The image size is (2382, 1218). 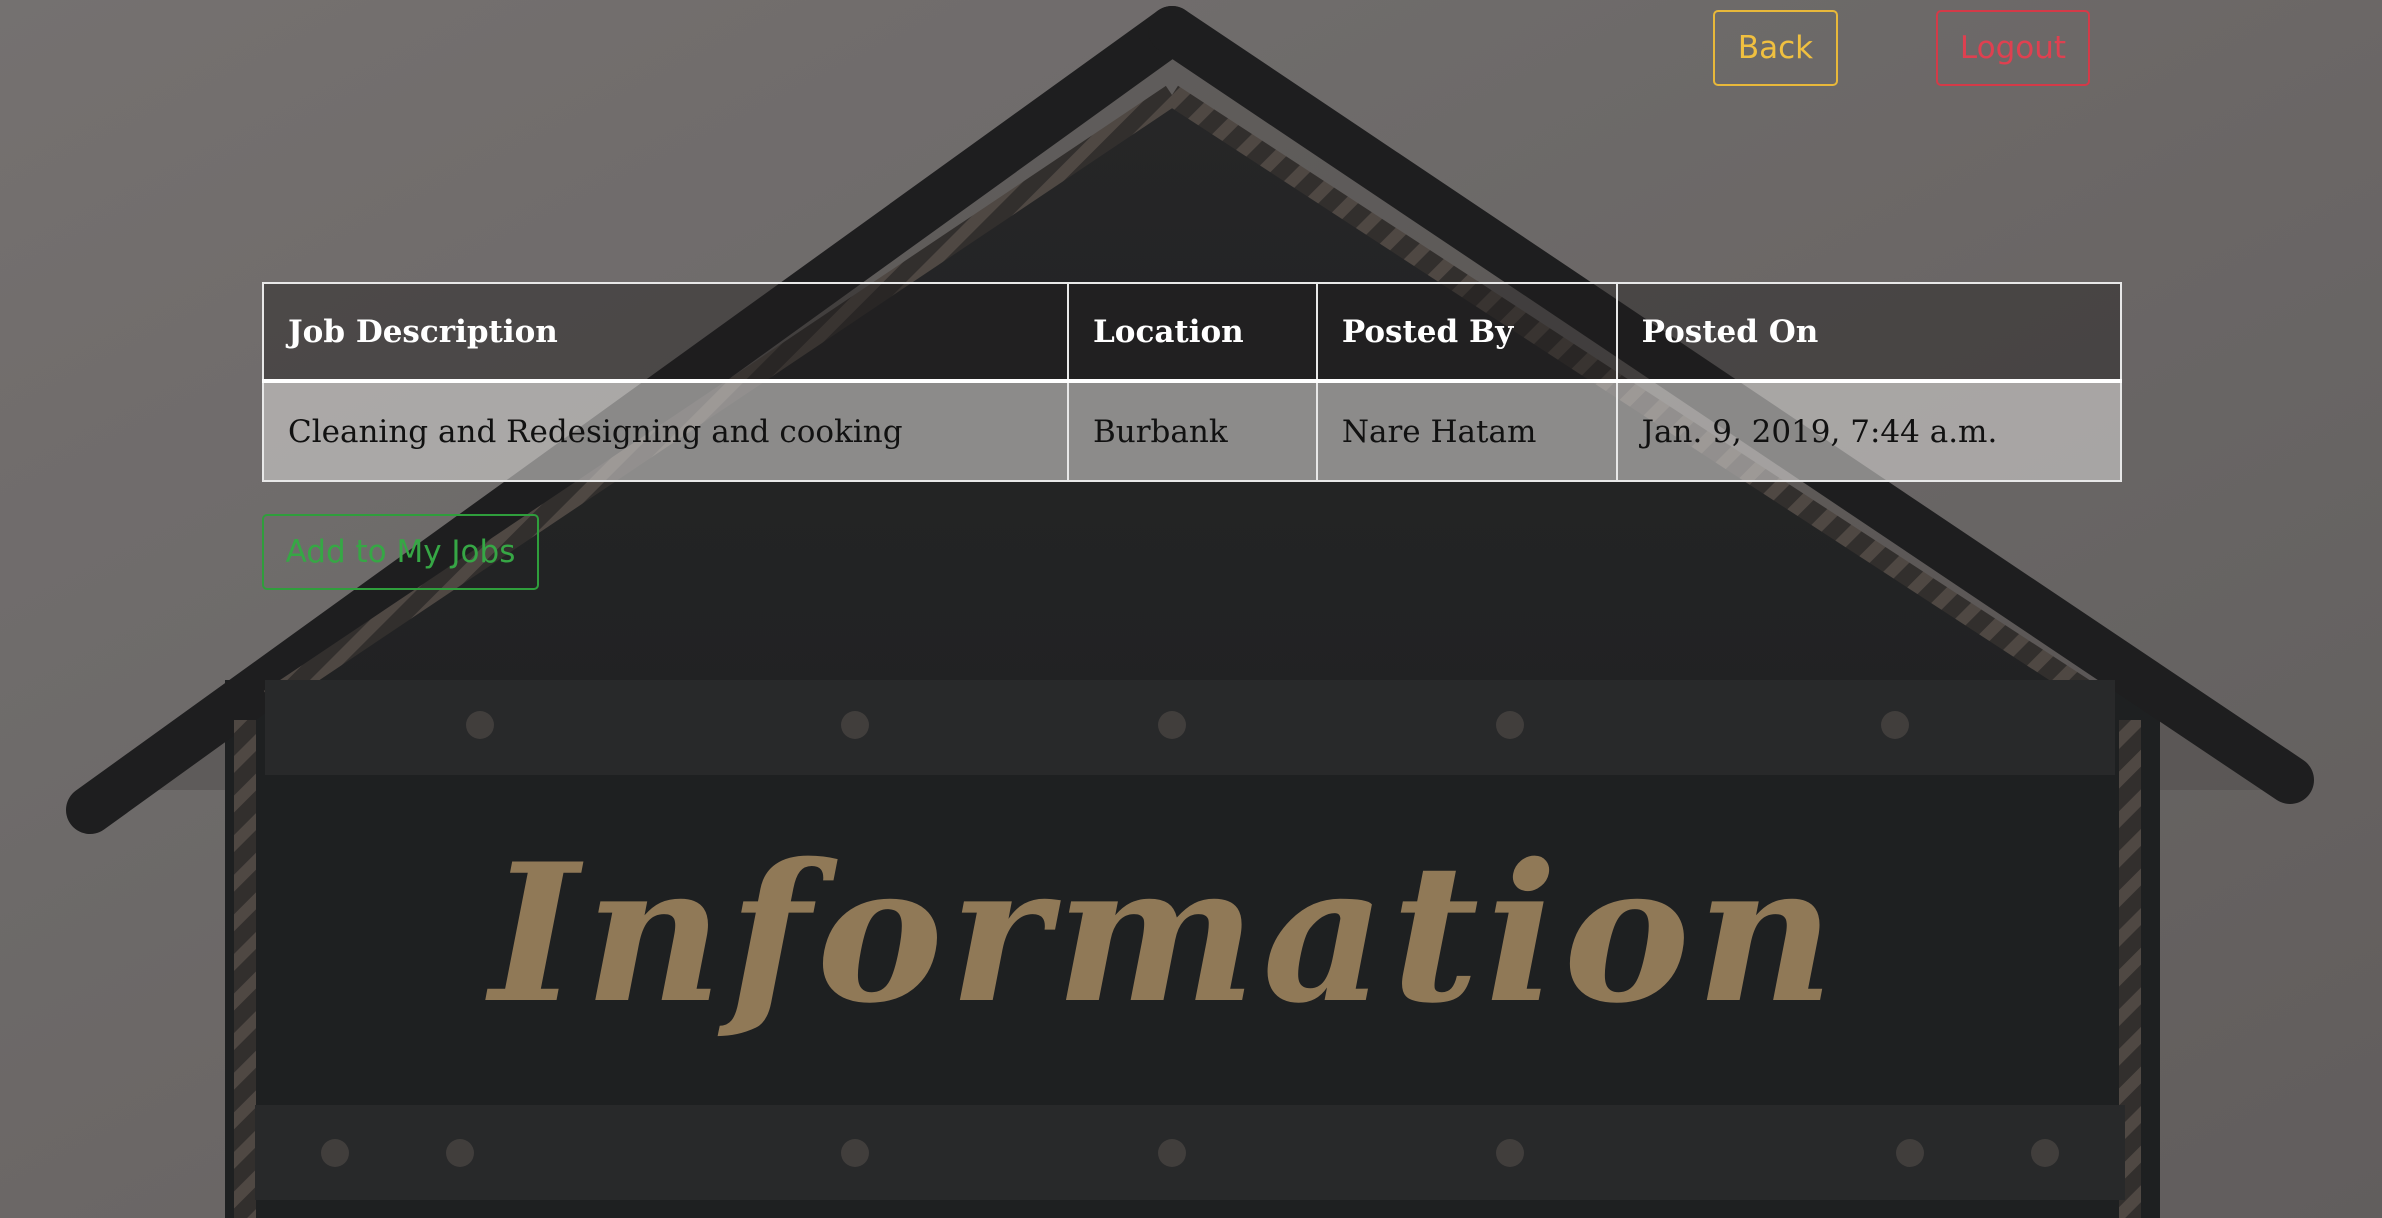 I want to click on logout-button: Logout, so click(x=2013, y=48).